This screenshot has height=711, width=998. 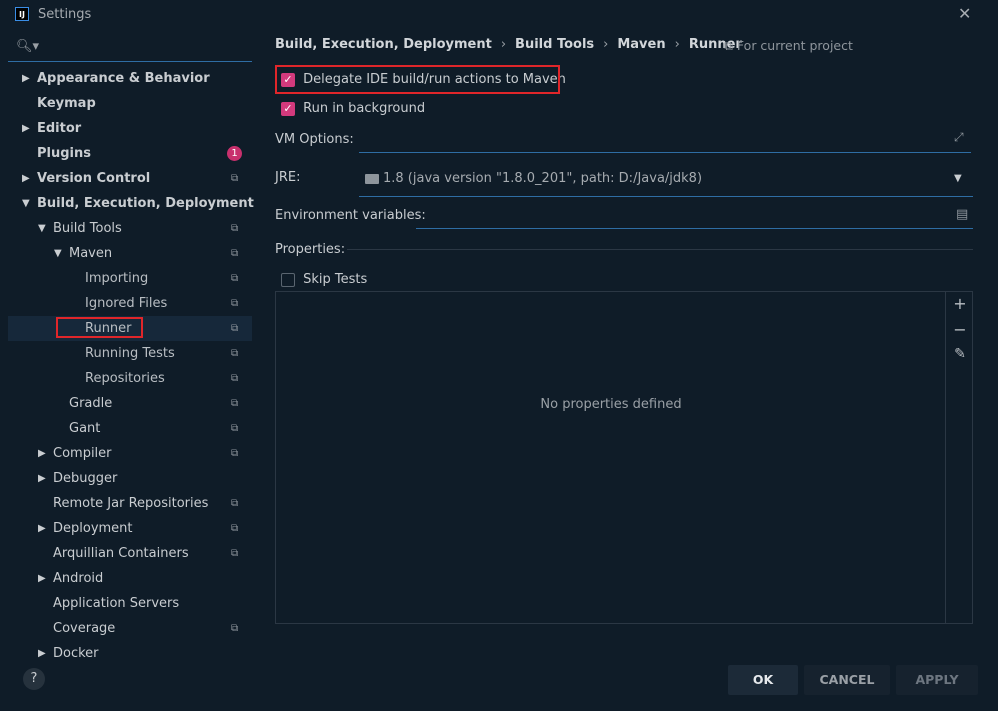 I want to click on breadcrumb-item: Build Tools, so click(x=554, y=44).